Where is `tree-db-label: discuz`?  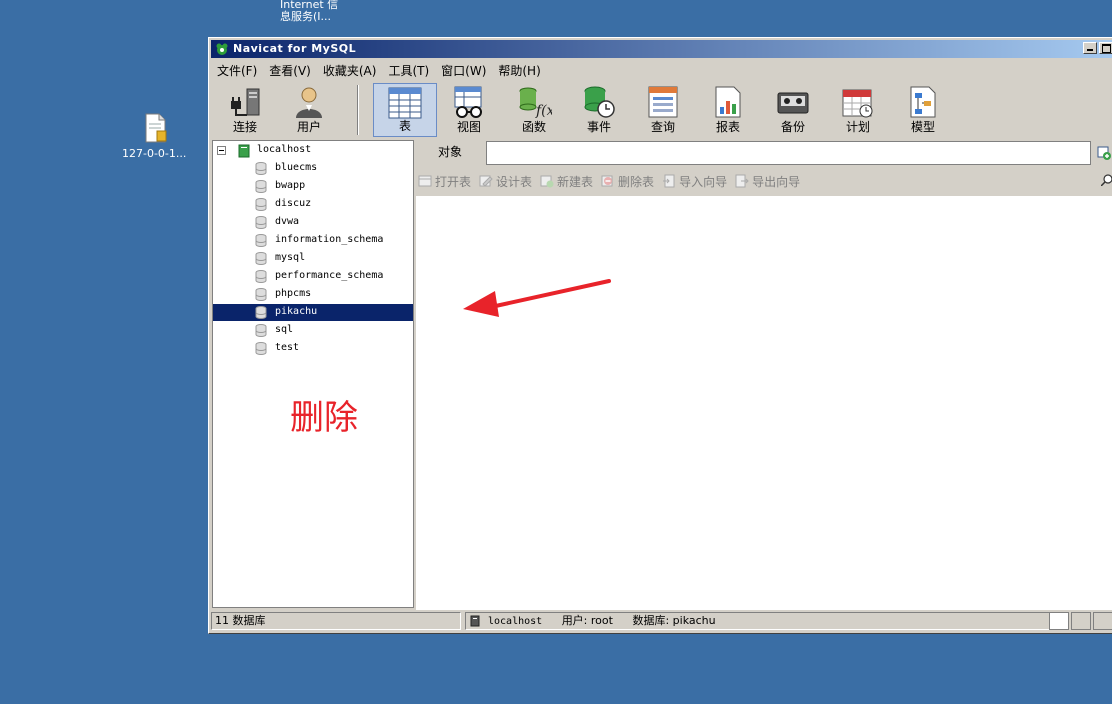 tree-db-label: discuz is located at coordinates (293, 203).